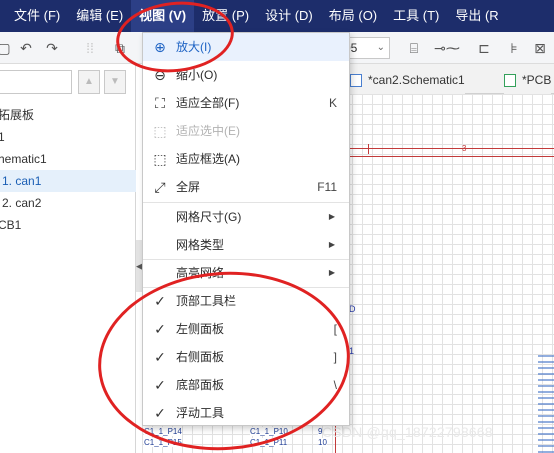 This screenshot has width=554, height=453. Describe the element at coordinates (246, 75) in the screenshot. I see `menu-item-zoom-out: ⊖ 缩小(O)` at that location.